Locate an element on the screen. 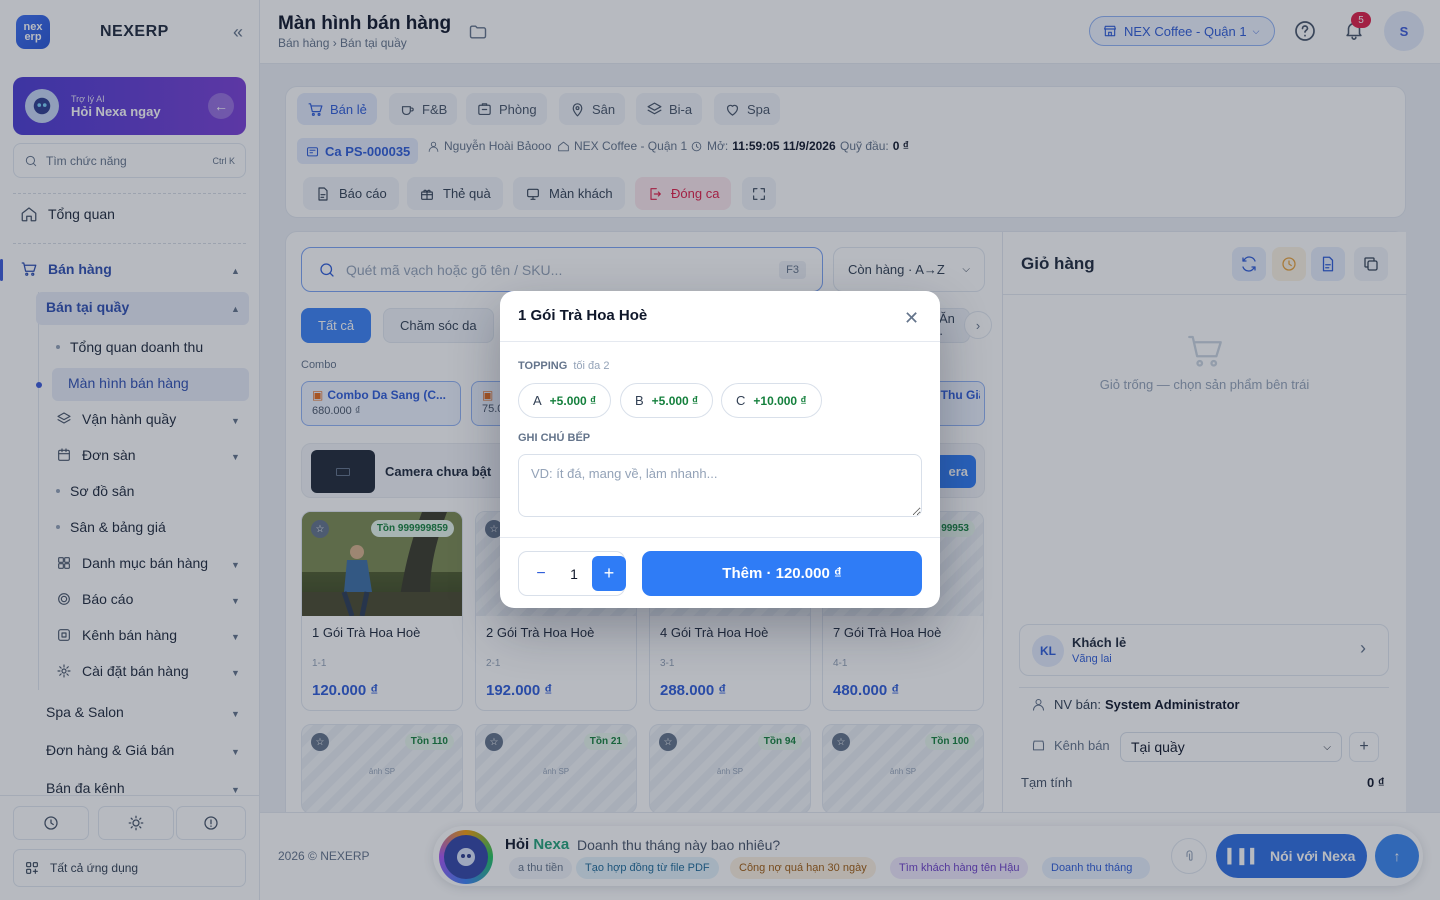  topping-option-b: B +5.000 ₫ is located at coordinates (667, 400).